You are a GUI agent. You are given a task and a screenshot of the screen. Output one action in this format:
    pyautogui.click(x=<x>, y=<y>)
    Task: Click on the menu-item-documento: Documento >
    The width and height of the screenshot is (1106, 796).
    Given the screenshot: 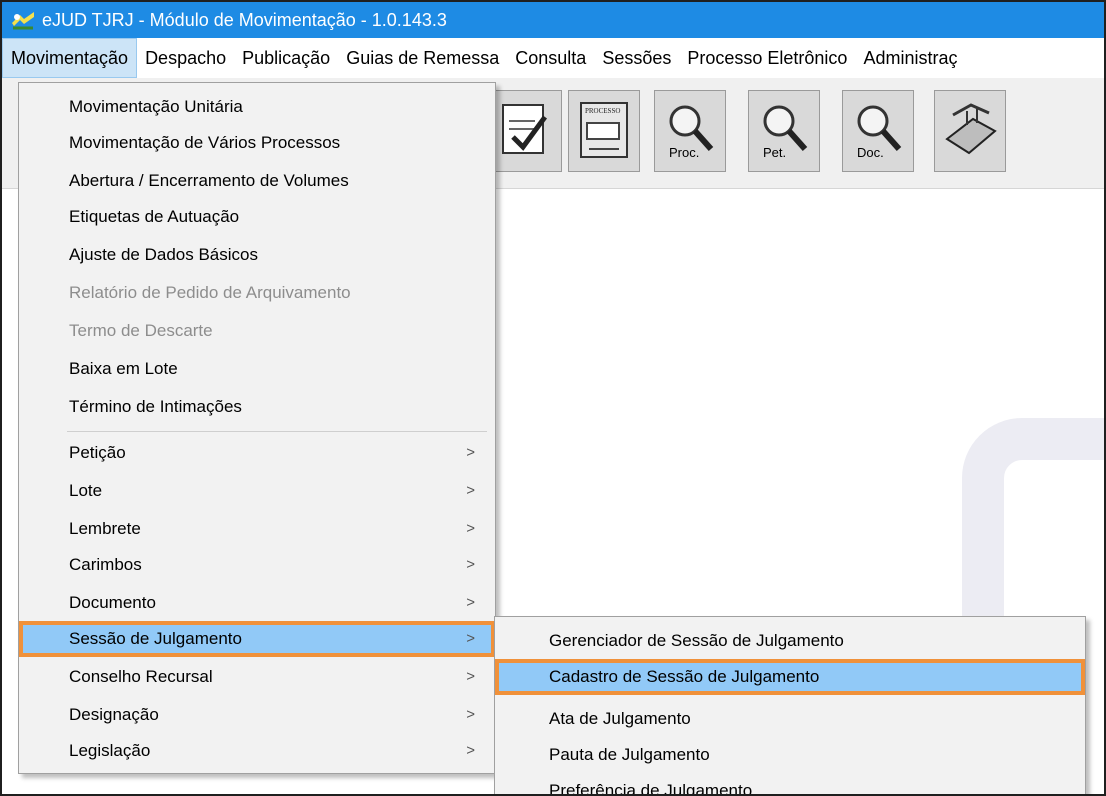 What is the action you would take?
    pyautogui.click(x=257, y=603)
    